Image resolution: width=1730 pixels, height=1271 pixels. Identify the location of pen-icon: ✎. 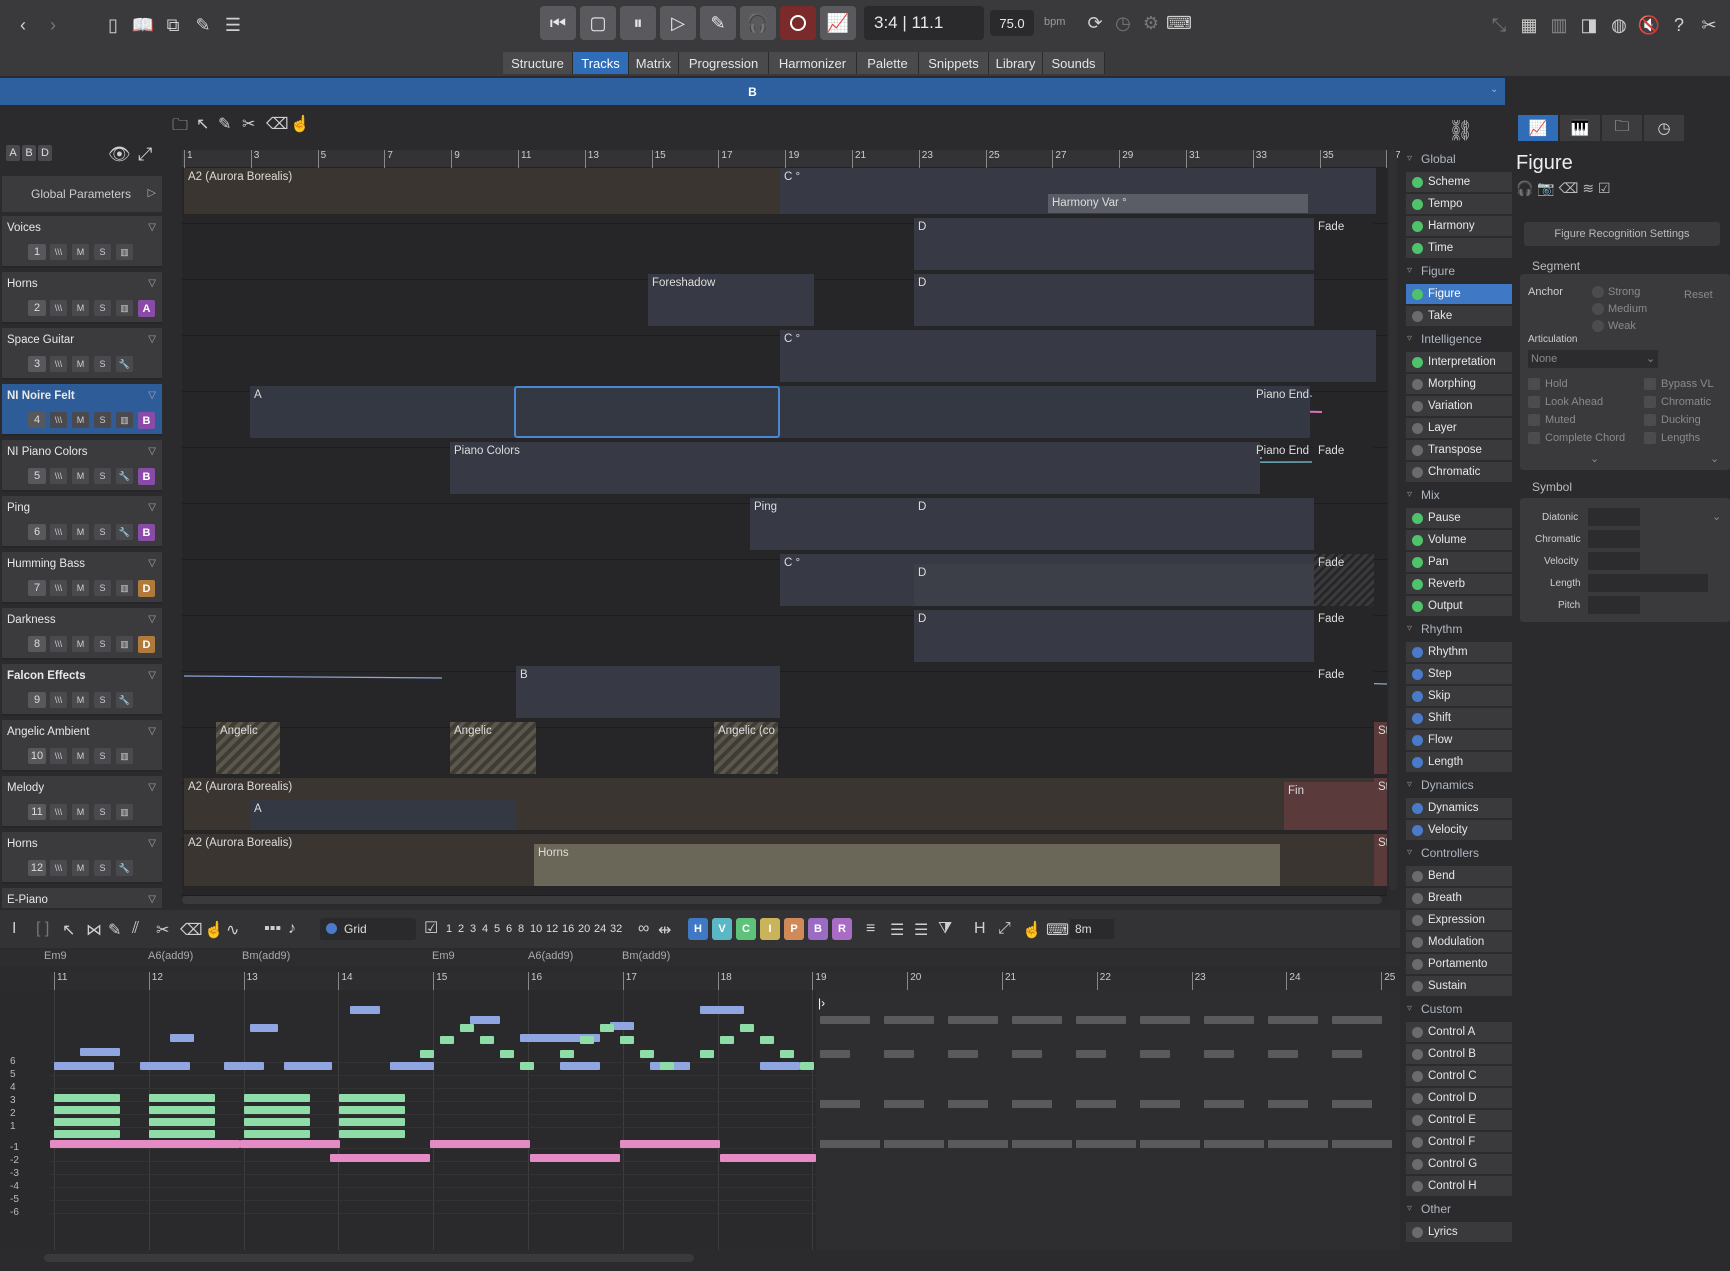
(224, 124).